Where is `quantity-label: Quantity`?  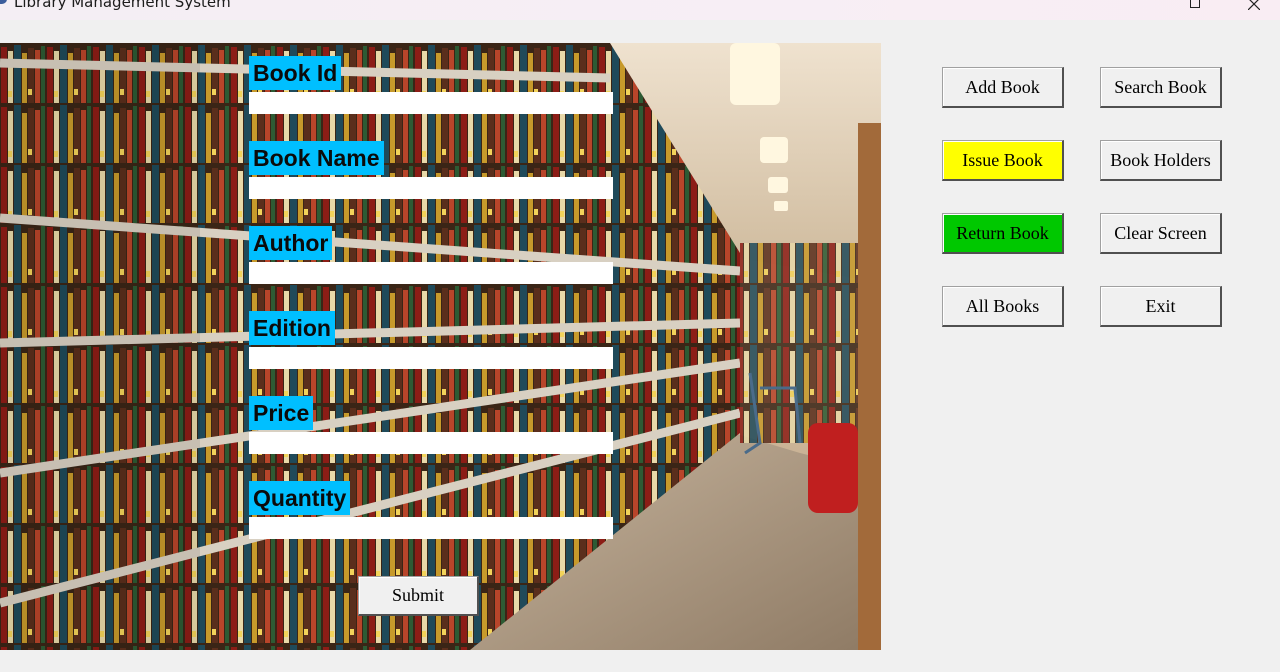
quantity-label: Quantity is located at coordinates (300, 498).